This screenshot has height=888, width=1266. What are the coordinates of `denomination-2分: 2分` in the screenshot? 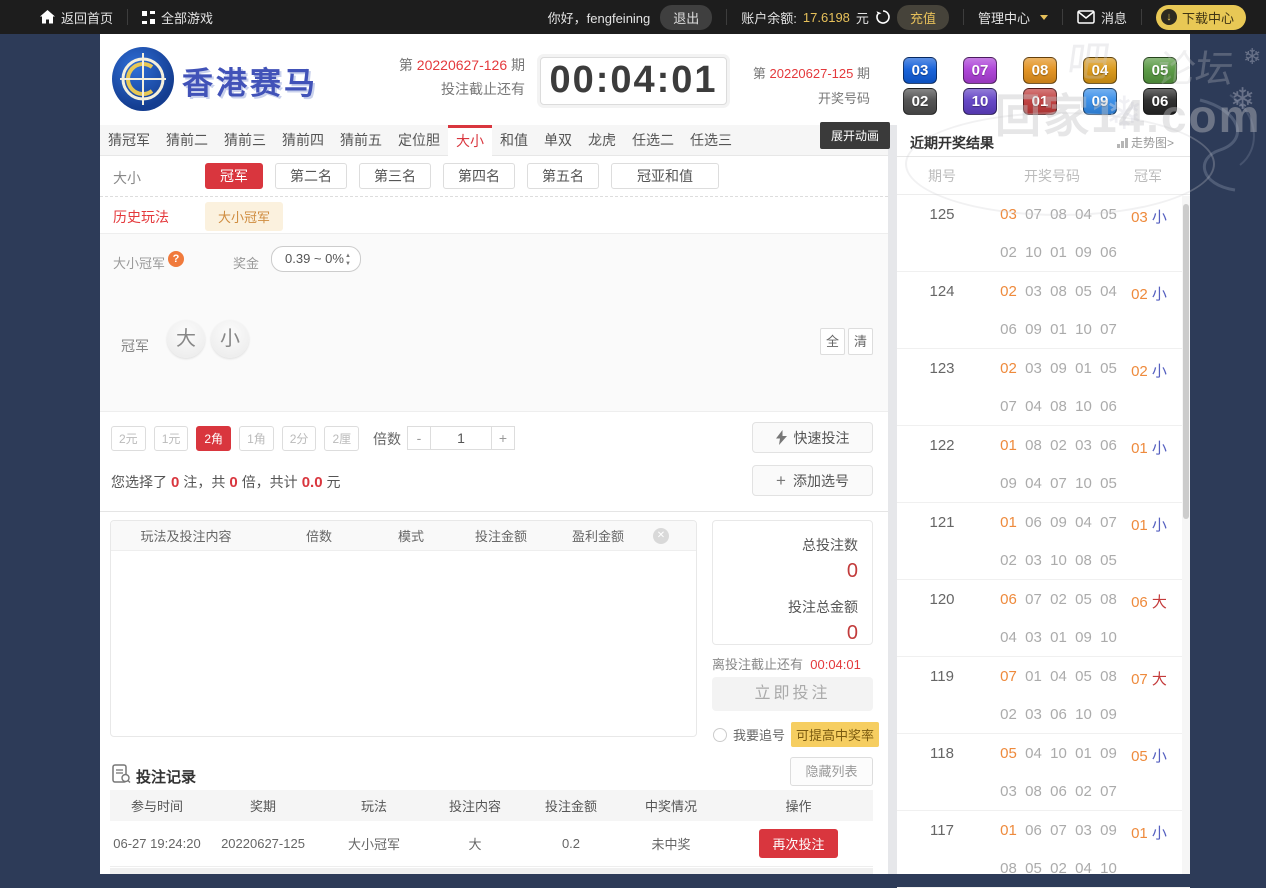 It's located at (299, 438).